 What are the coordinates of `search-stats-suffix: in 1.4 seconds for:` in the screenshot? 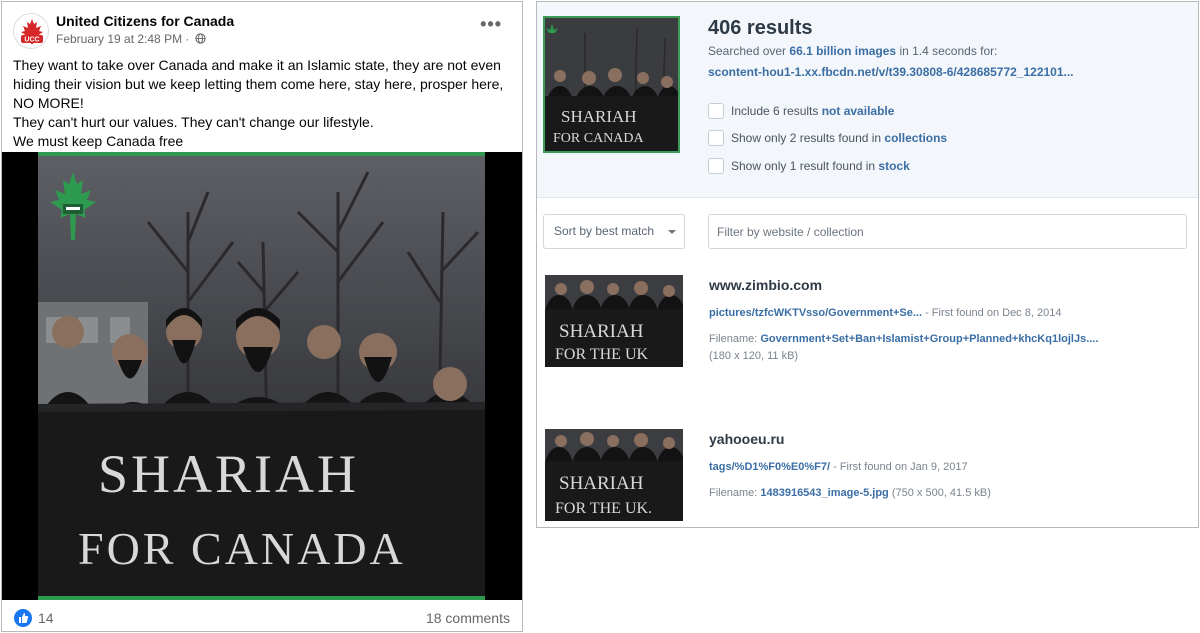 It's located at (947, 51).